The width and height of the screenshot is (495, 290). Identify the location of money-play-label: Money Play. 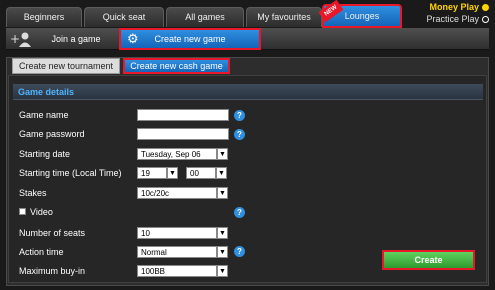
(454, 7).